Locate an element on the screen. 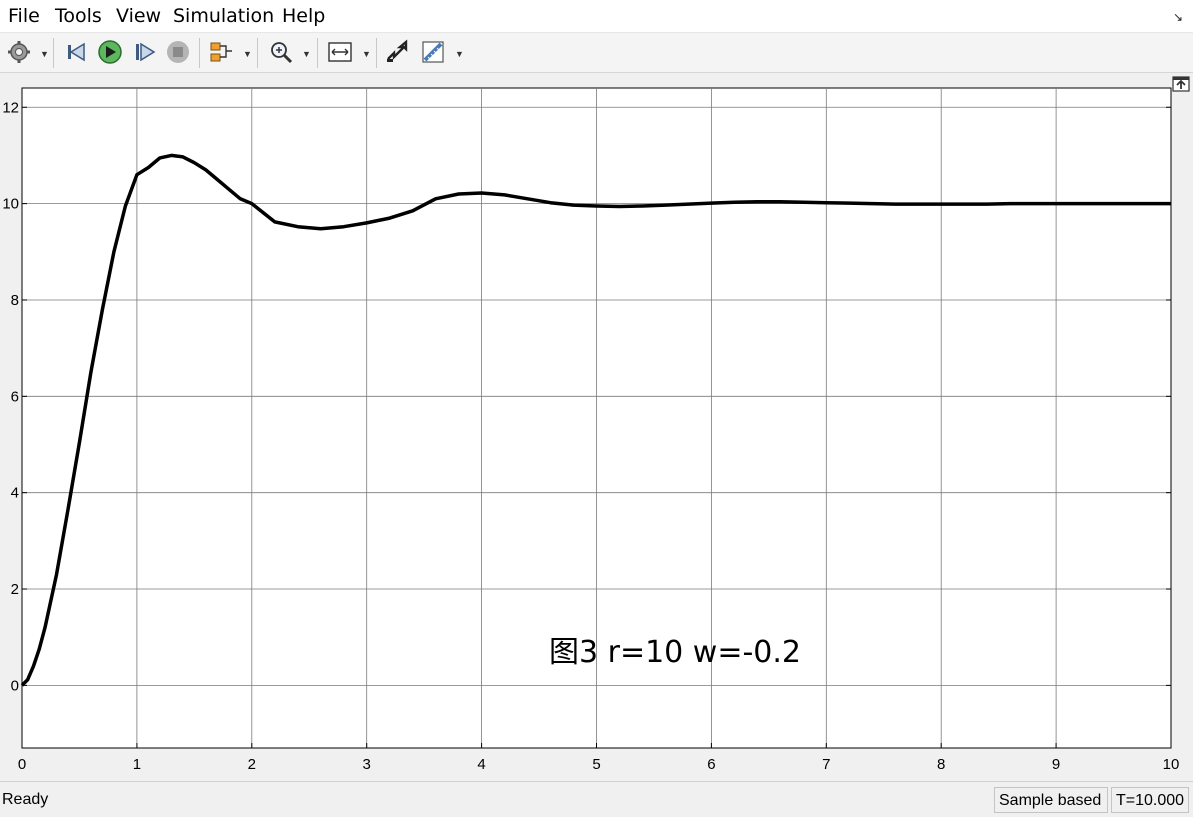 This screenshot has width=1193, height=817. step-forward-icon is located at coordinates (145, 52).